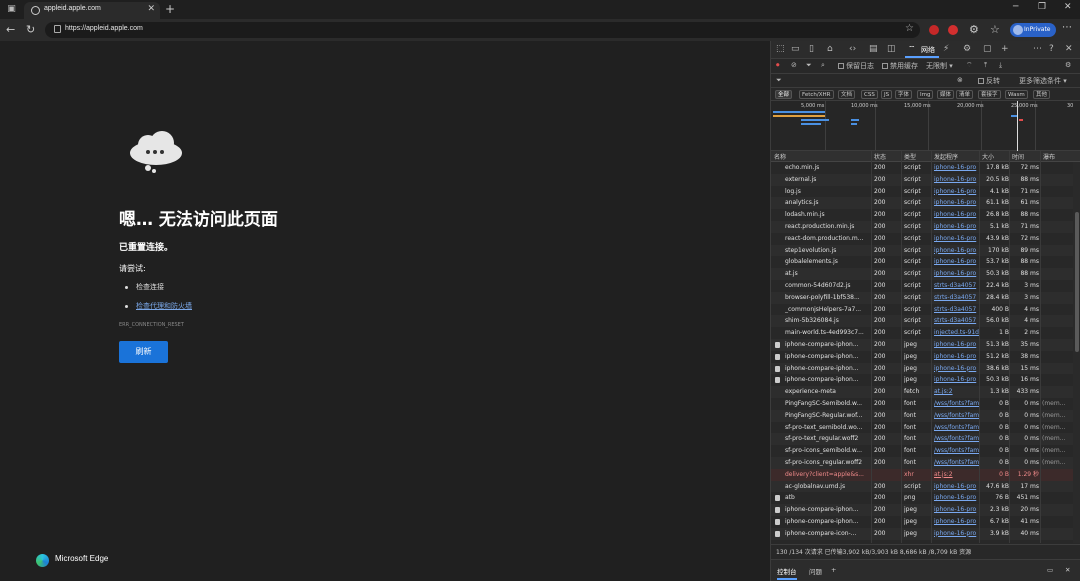 The width and height of the screenshot is (1080, 581). I want to click on minimize-icon: ─, so click(1015, 7).